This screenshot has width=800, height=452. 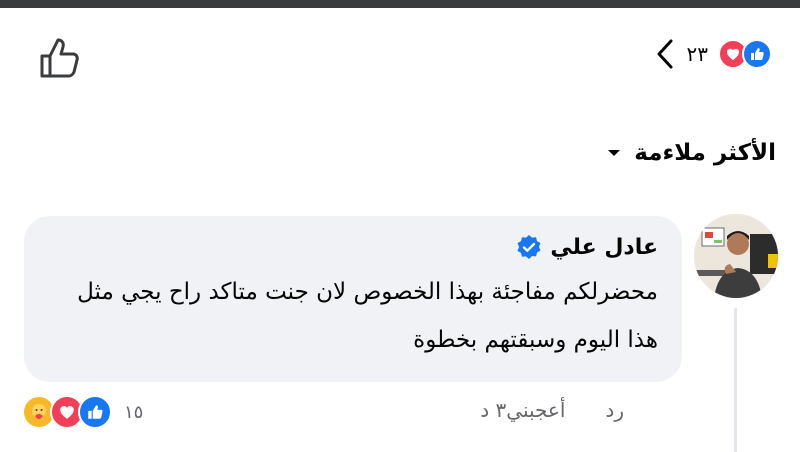 I want to click on comment-reaction-count: ١٥, so click(x=134, y=412).